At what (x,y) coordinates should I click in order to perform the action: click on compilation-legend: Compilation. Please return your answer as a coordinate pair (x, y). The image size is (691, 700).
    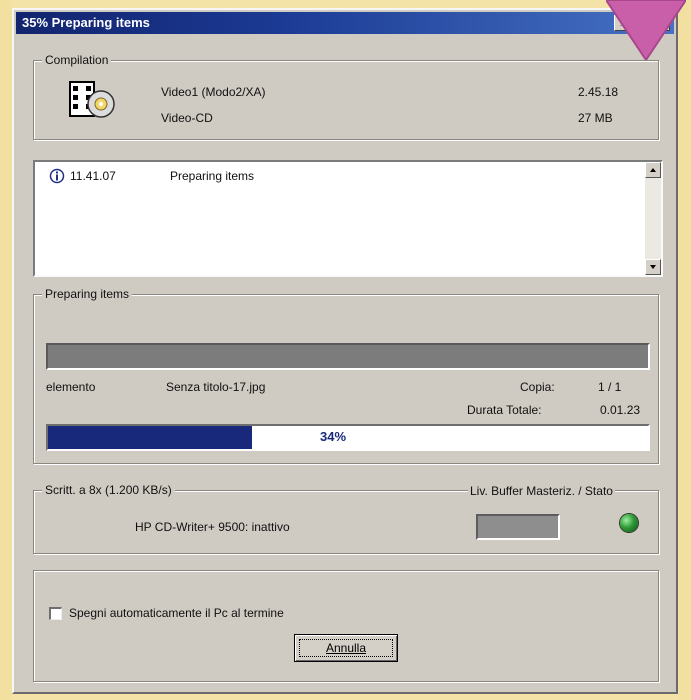
    Looking at the image, I should click on (77, 60).